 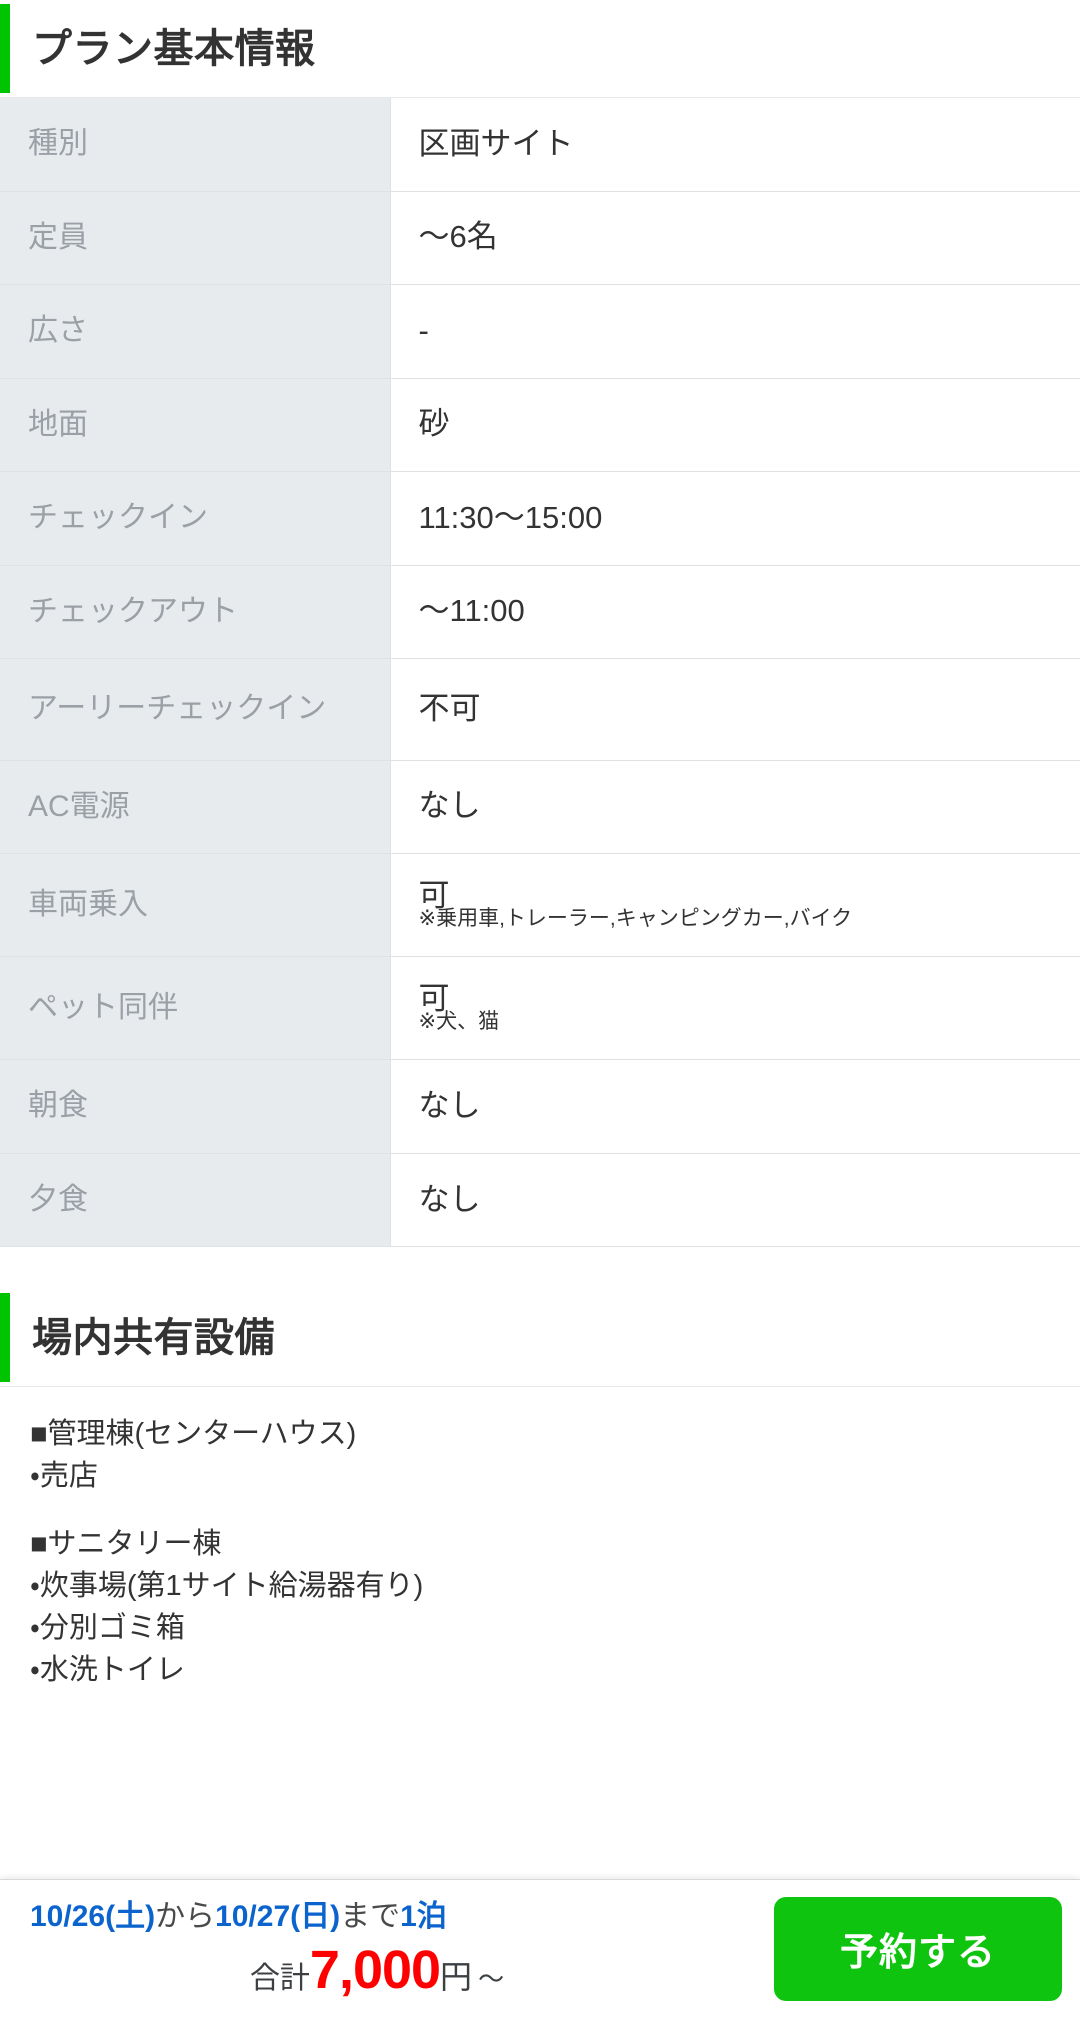 What do you see at coordinates (540, 49) in the screenshot?
I see `plan-info-section-header: プラン基本情報` at bounding box center [540, 49].